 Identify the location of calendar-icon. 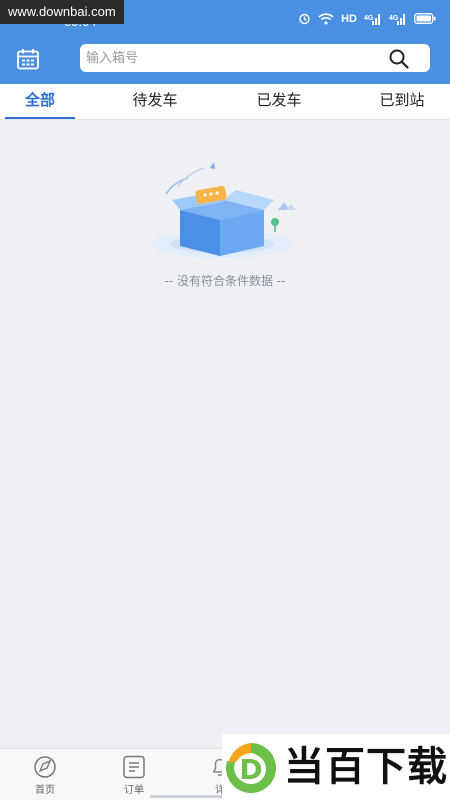
(28, 59).